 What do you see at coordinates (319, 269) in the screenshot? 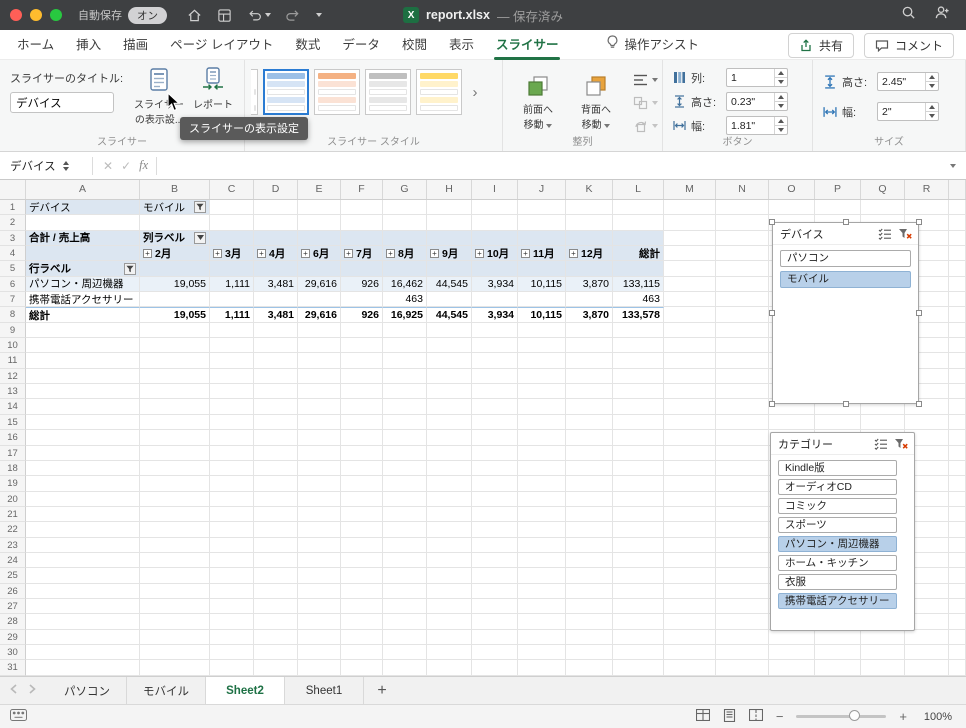
I see `cell-E5` at bounding box center [319, 269].